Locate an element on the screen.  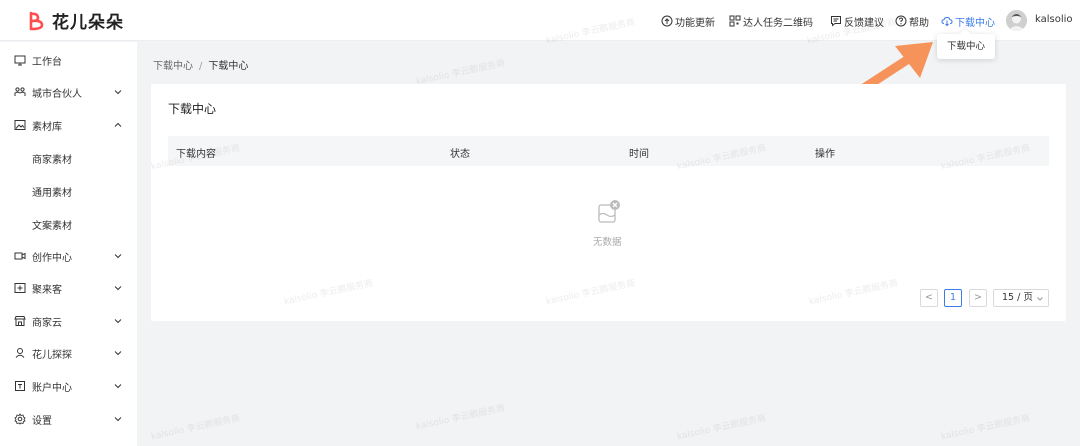
qrcode-icon is located at coordinates (735, 21).